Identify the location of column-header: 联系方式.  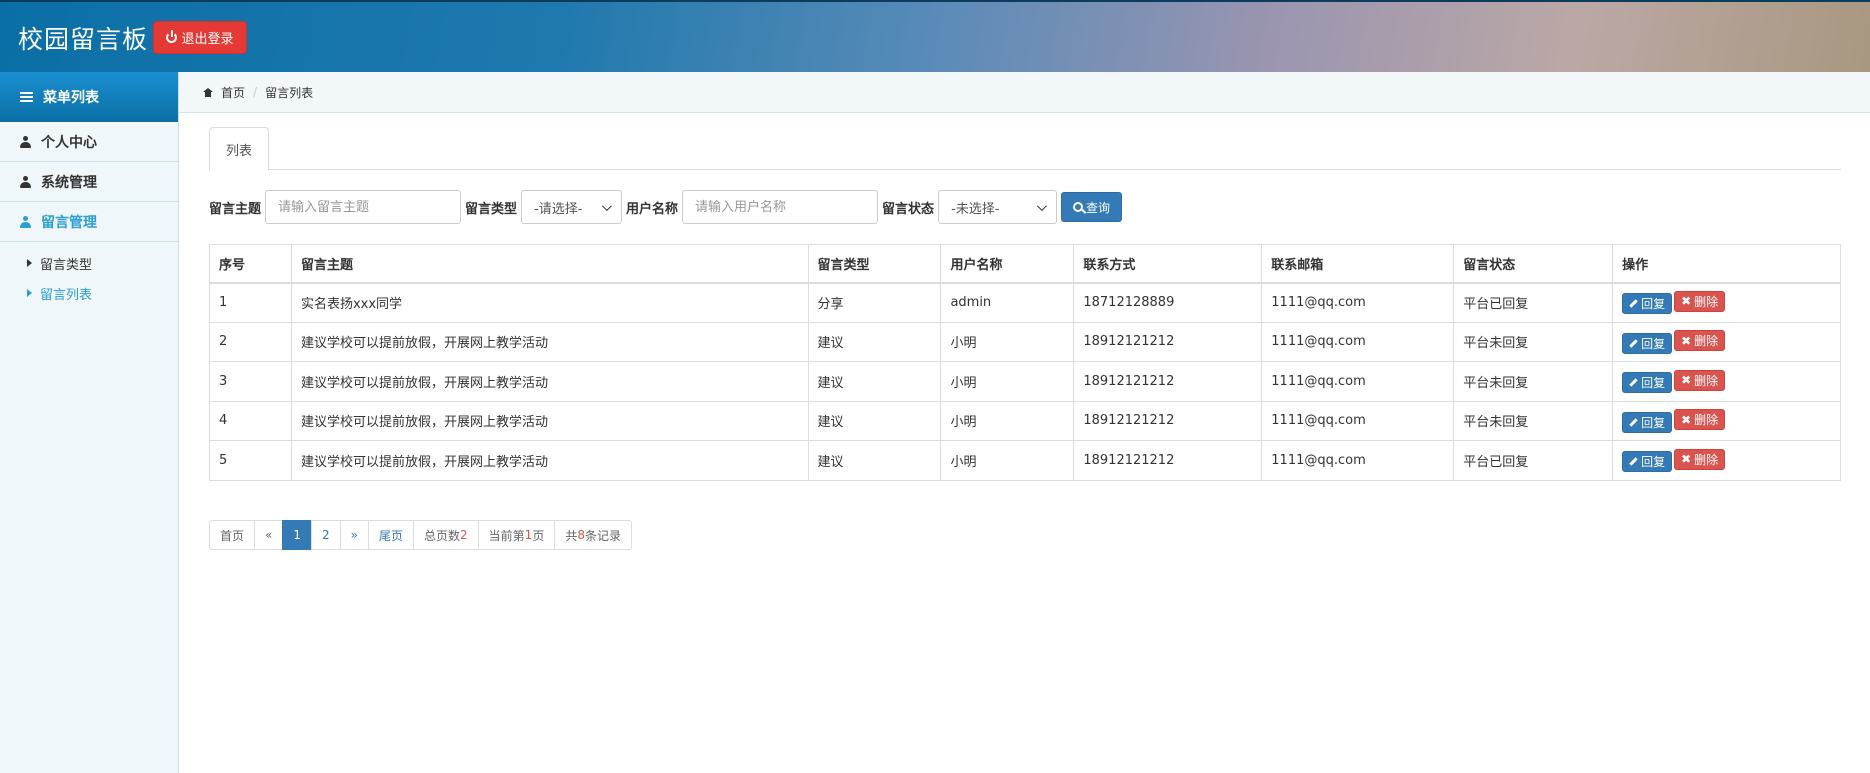
(1168, 264).